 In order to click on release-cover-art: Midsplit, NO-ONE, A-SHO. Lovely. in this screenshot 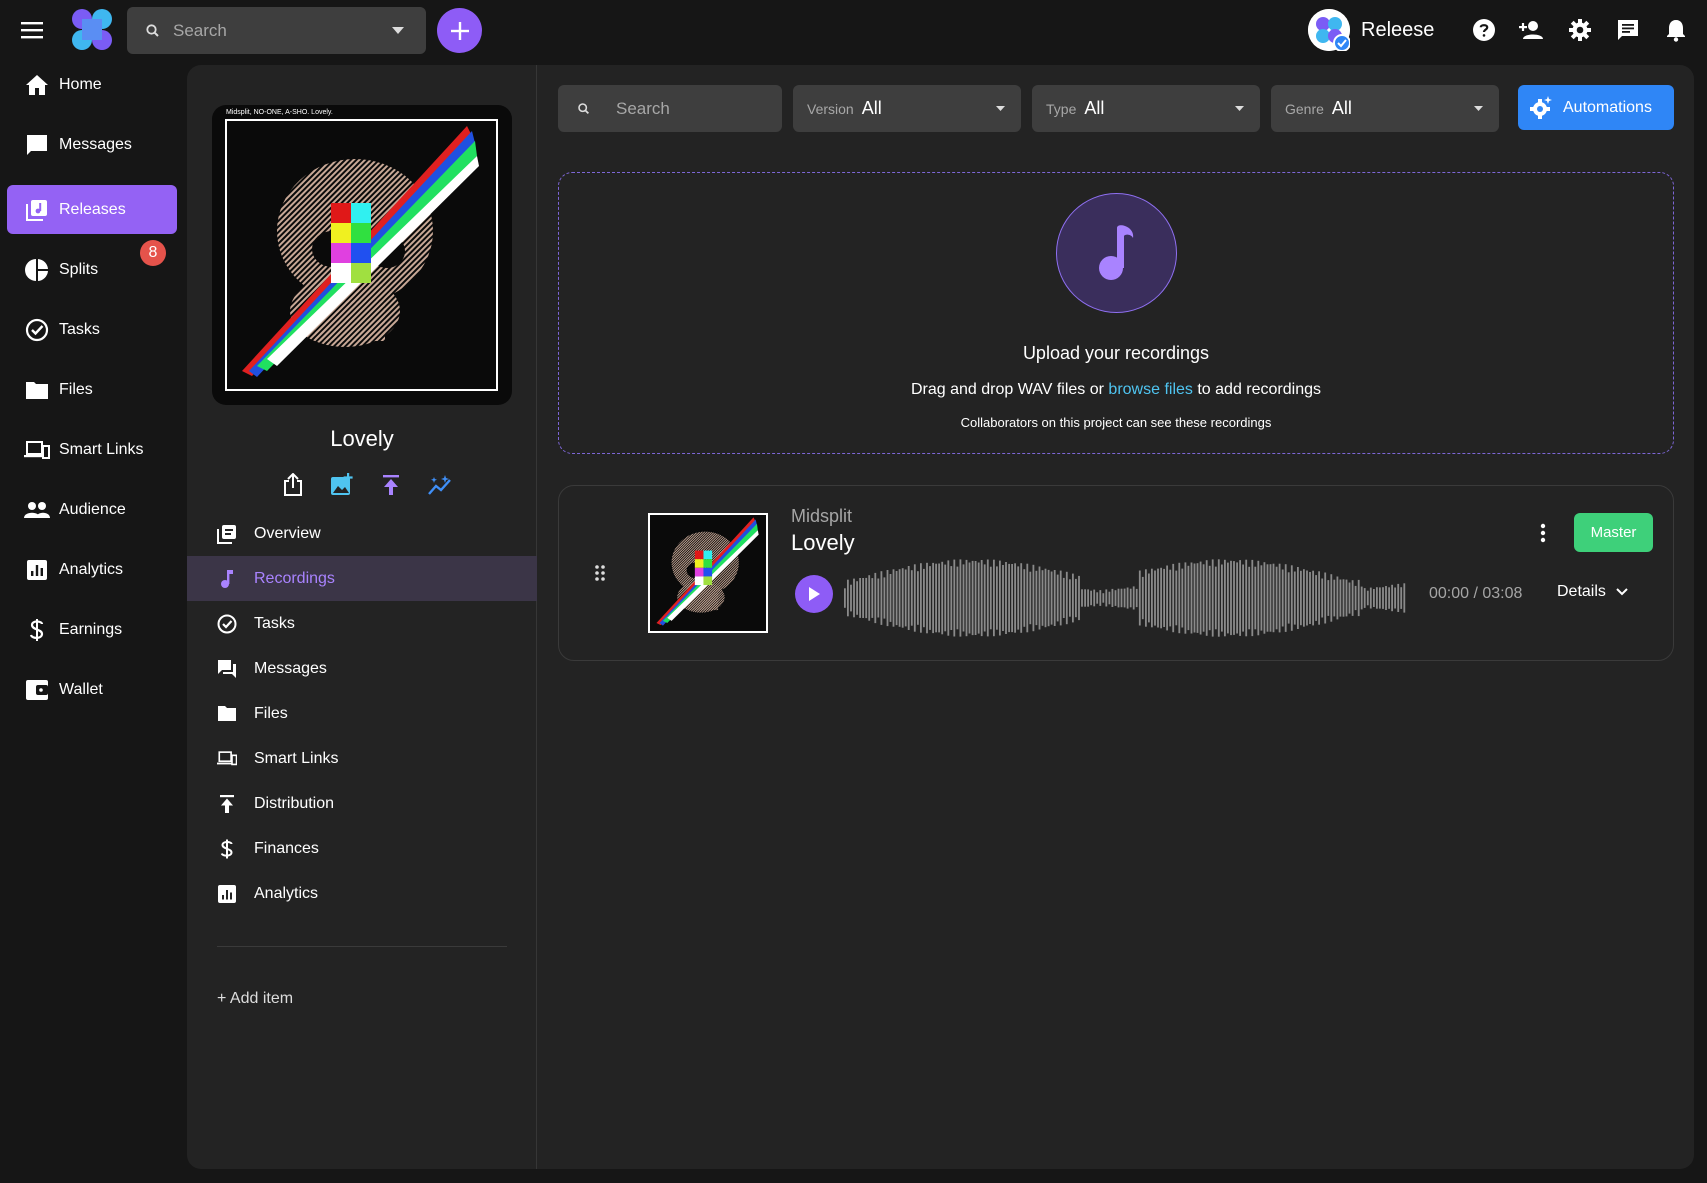, I will do `click(362, 255)`.